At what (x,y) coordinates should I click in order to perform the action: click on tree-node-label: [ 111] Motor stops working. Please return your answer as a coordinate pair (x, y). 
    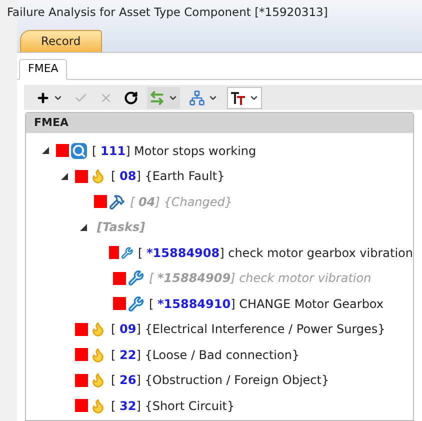
    Looking at the image, I should click on (174, 151).